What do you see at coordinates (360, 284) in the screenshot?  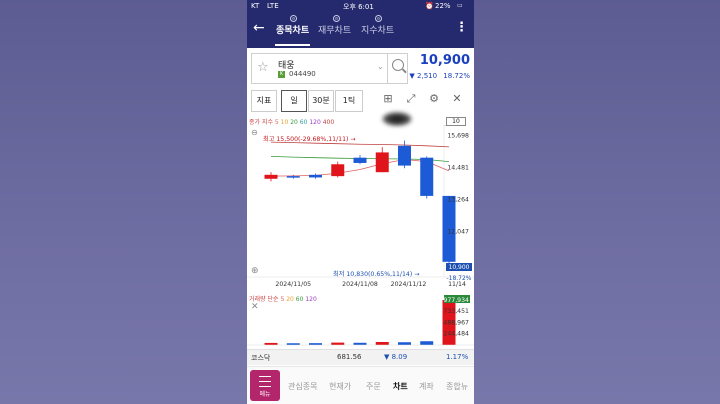 I see `x-tick-label: 2024/11/08` at bounding box center [360, 284].